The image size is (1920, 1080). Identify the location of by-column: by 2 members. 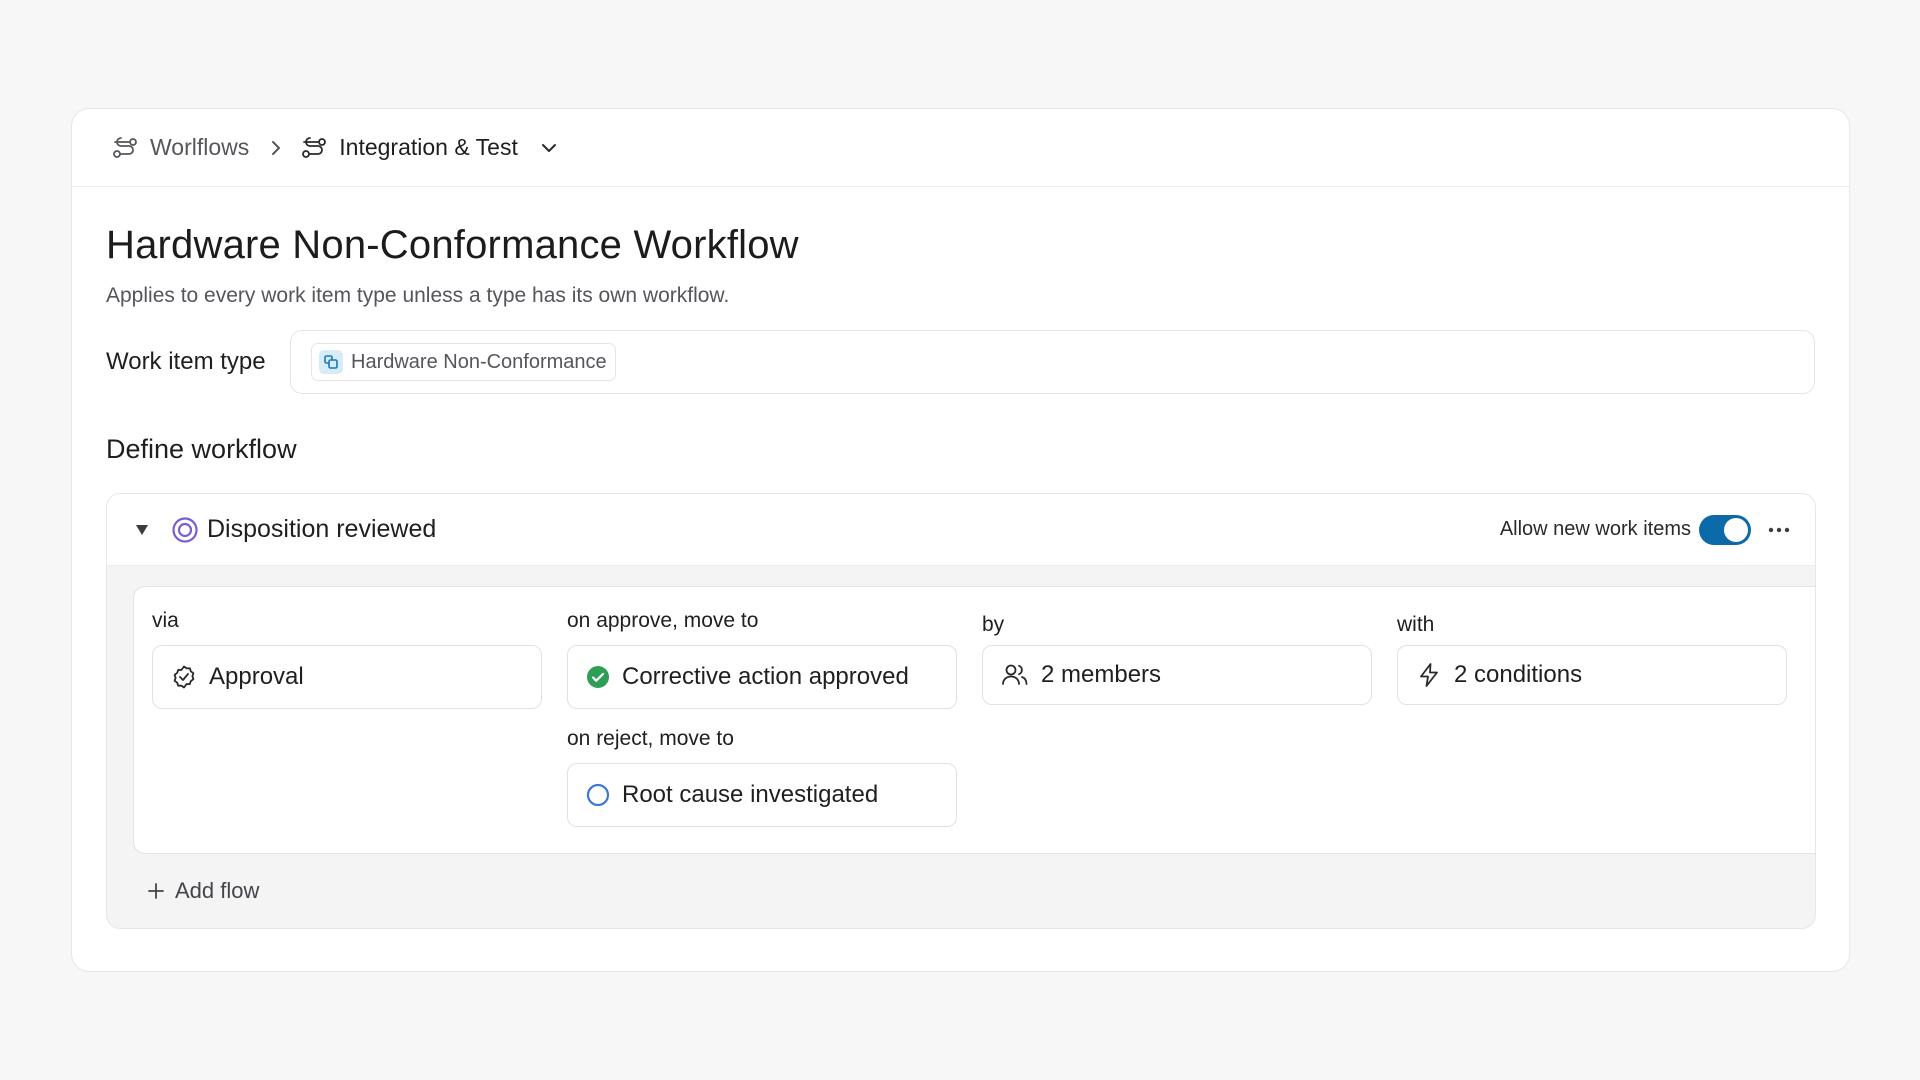
(1177, 659).